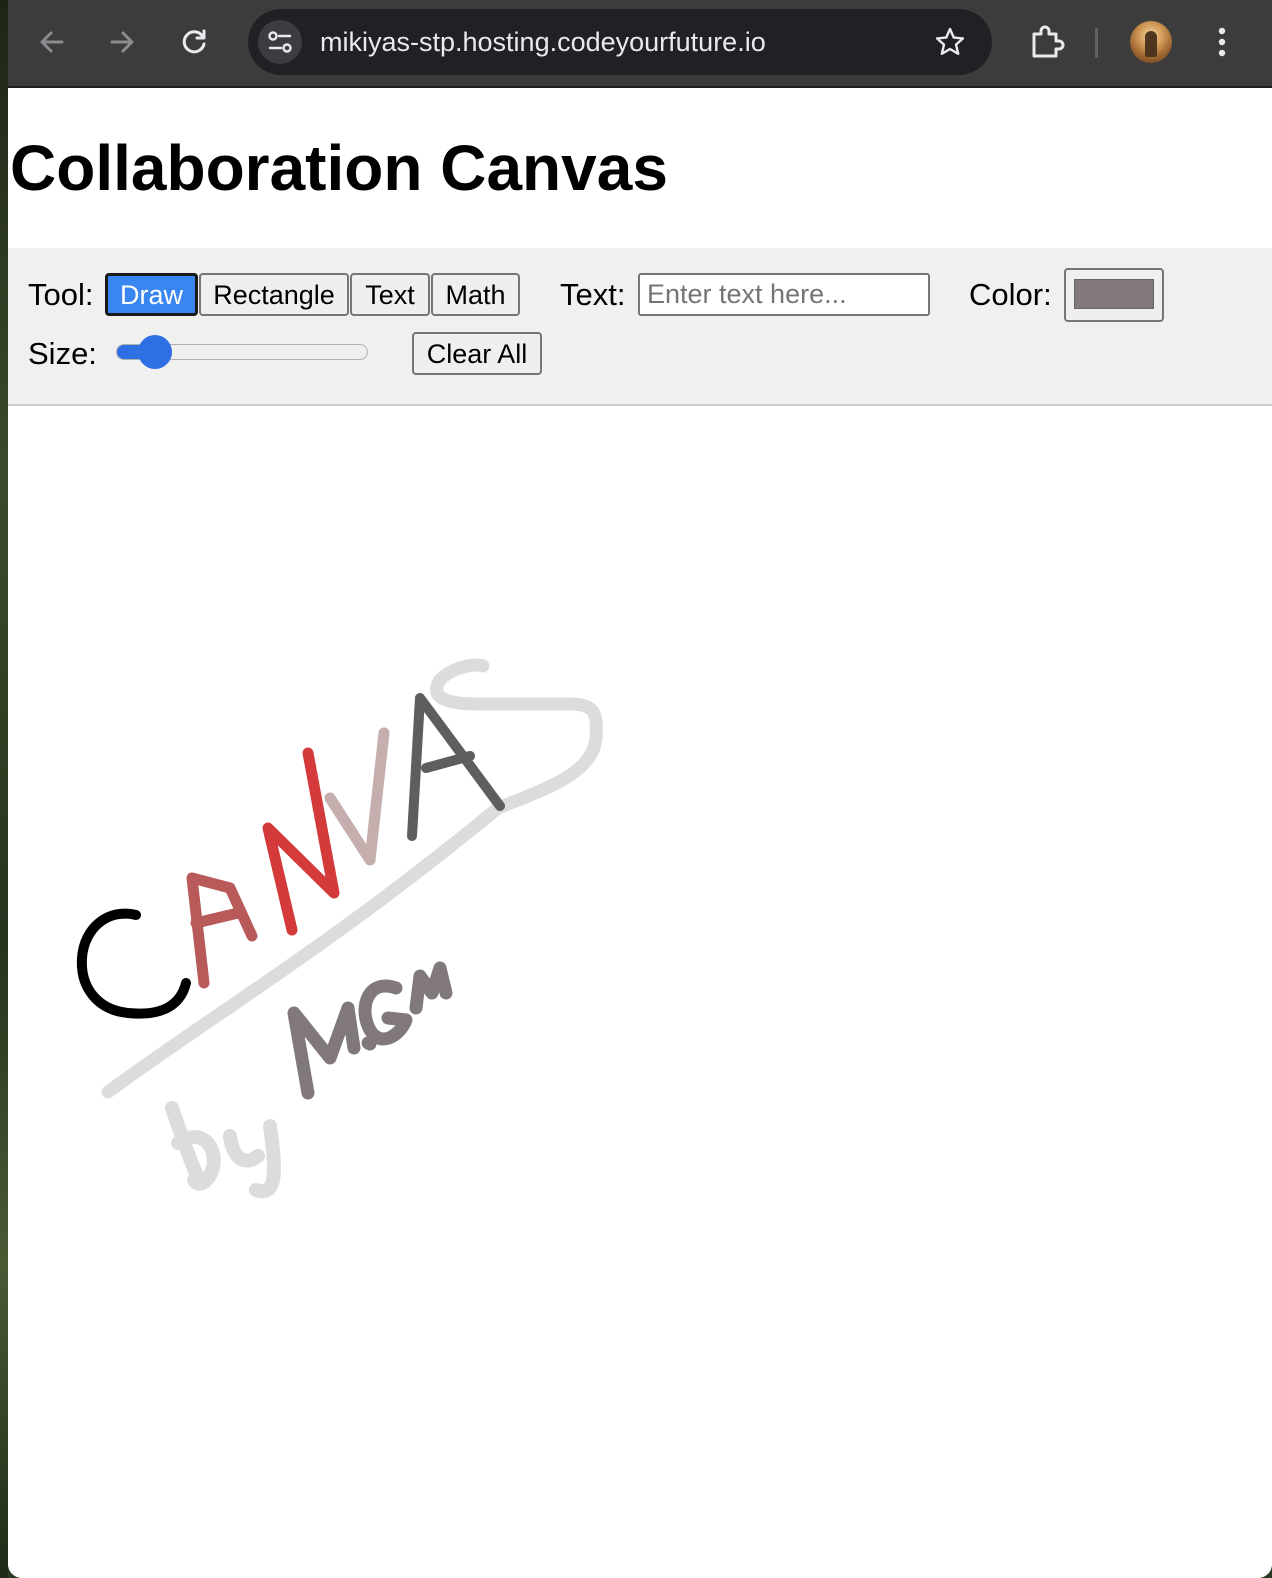 The height and width of the screenshot is (1578, 1272). I want to click on stroke-mgm-warm-gray, so click(370, 1030).